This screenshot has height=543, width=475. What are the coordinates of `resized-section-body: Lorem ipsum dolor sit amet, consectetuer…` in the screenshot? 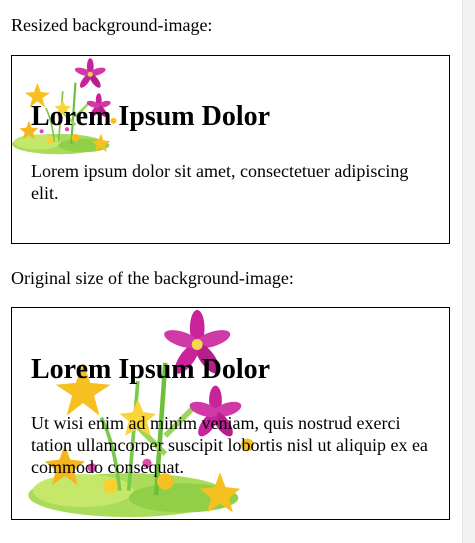 It's located at (220, 182).